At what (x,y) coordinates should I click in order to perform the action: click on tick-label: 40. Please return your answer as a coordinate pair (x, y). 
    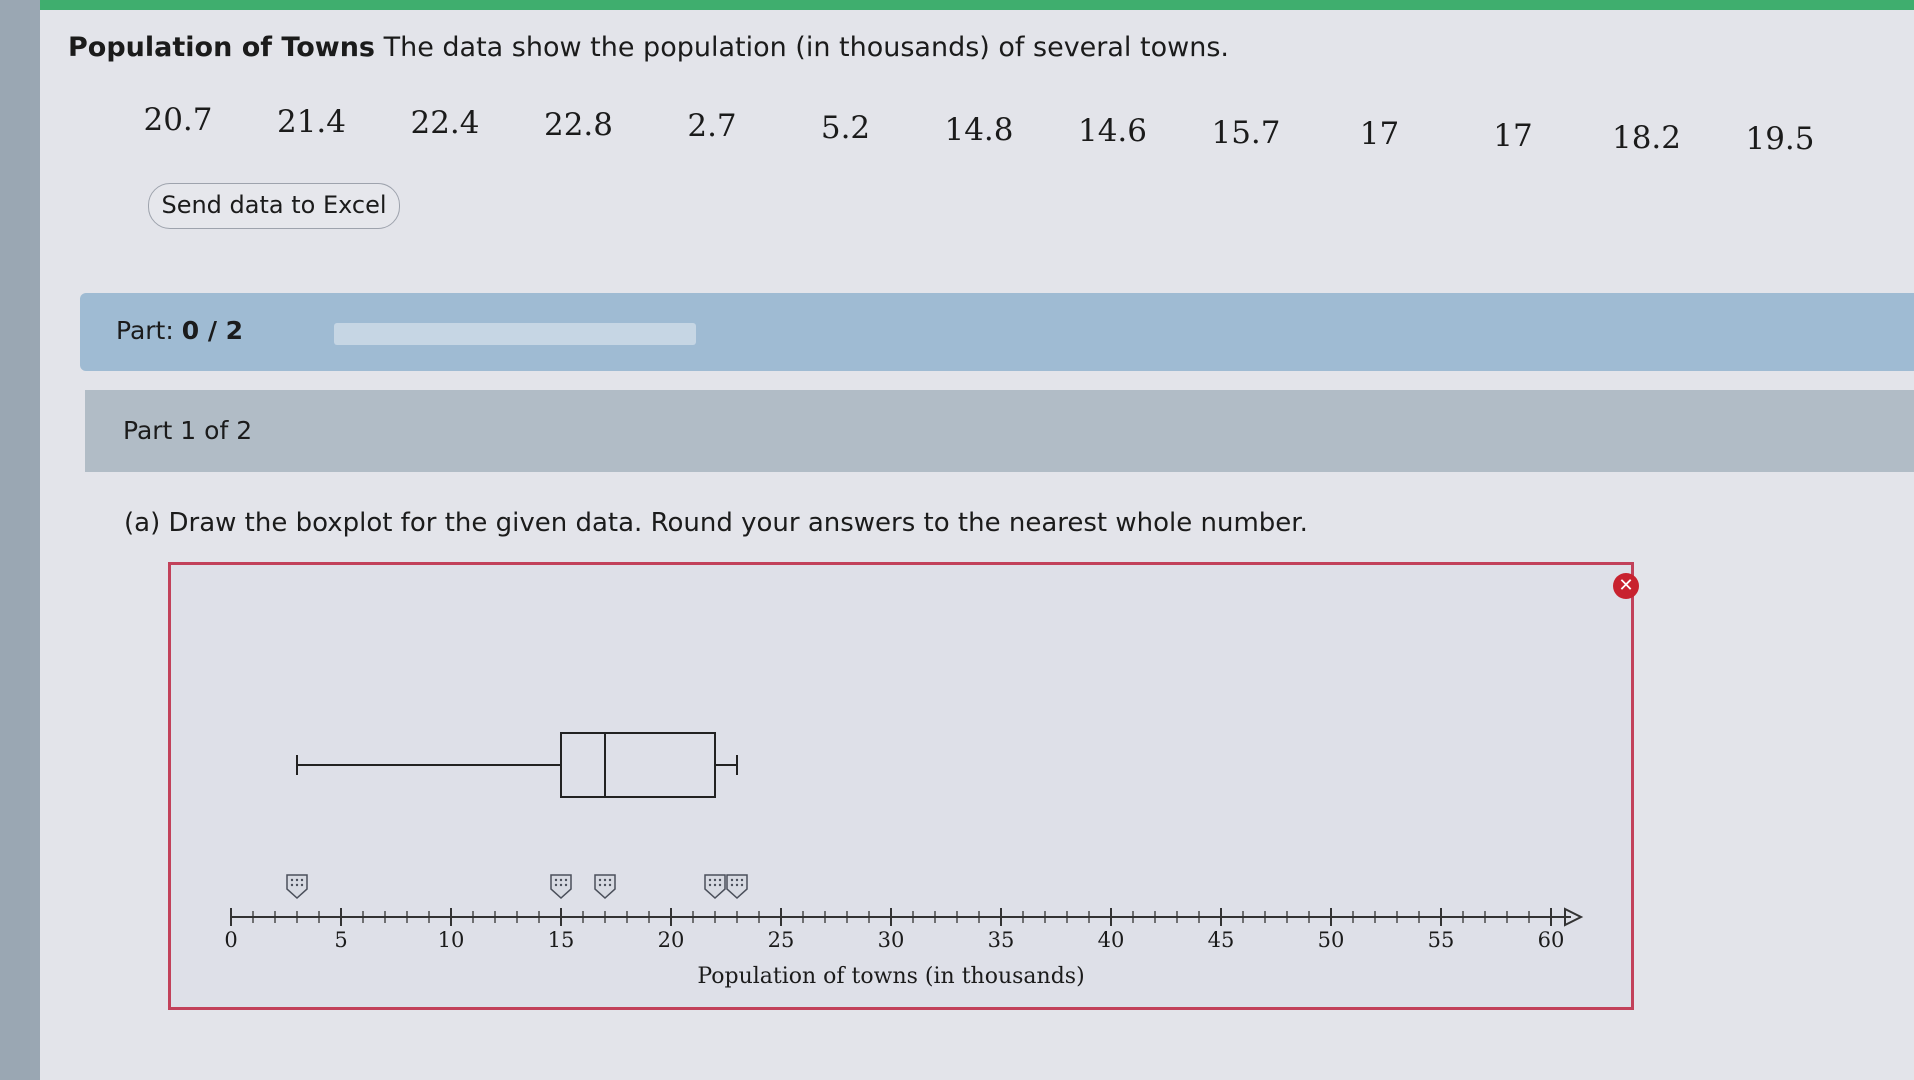
    Looking at the image, I should click on (1111, 940).